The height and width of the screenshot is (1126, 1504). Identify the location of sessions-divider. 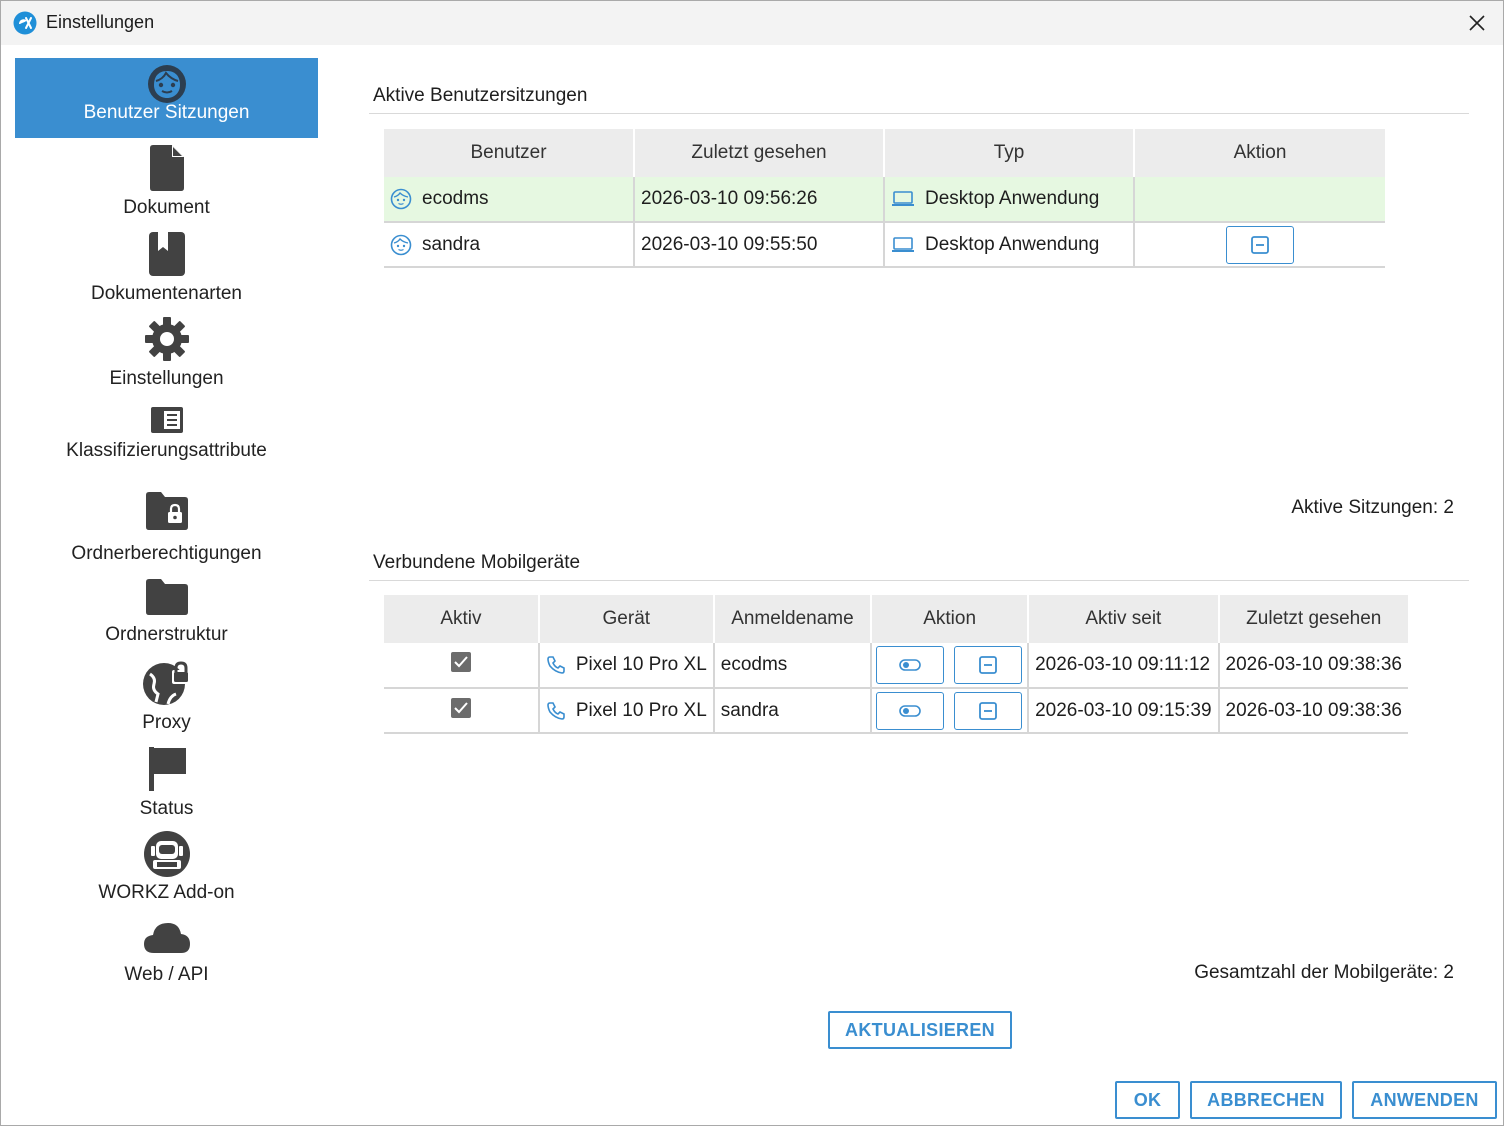
(919, 113).